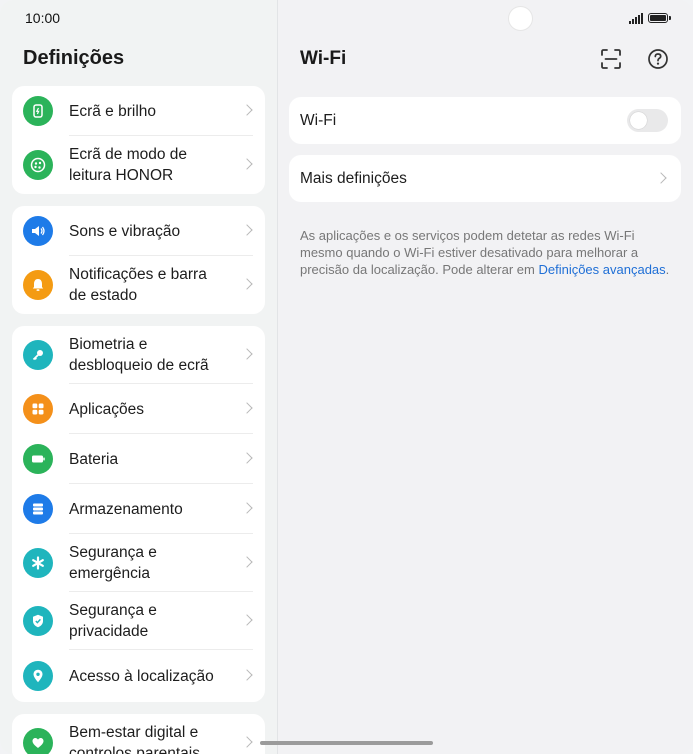 This screenshot has width=693, height=754. Describe the element at coordinates (318, 120) in the screenshot. I see `wifi-label: Wi-Fi` at that location.